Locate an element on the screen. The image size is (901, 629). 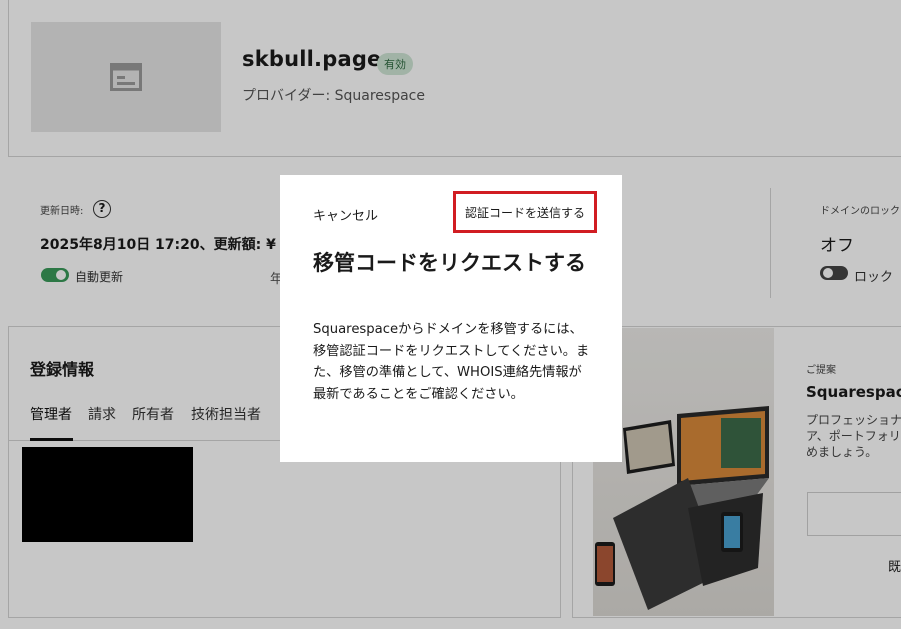
send-auth-code-label: 認証コードを送信する is located at coordinates (524, 212).